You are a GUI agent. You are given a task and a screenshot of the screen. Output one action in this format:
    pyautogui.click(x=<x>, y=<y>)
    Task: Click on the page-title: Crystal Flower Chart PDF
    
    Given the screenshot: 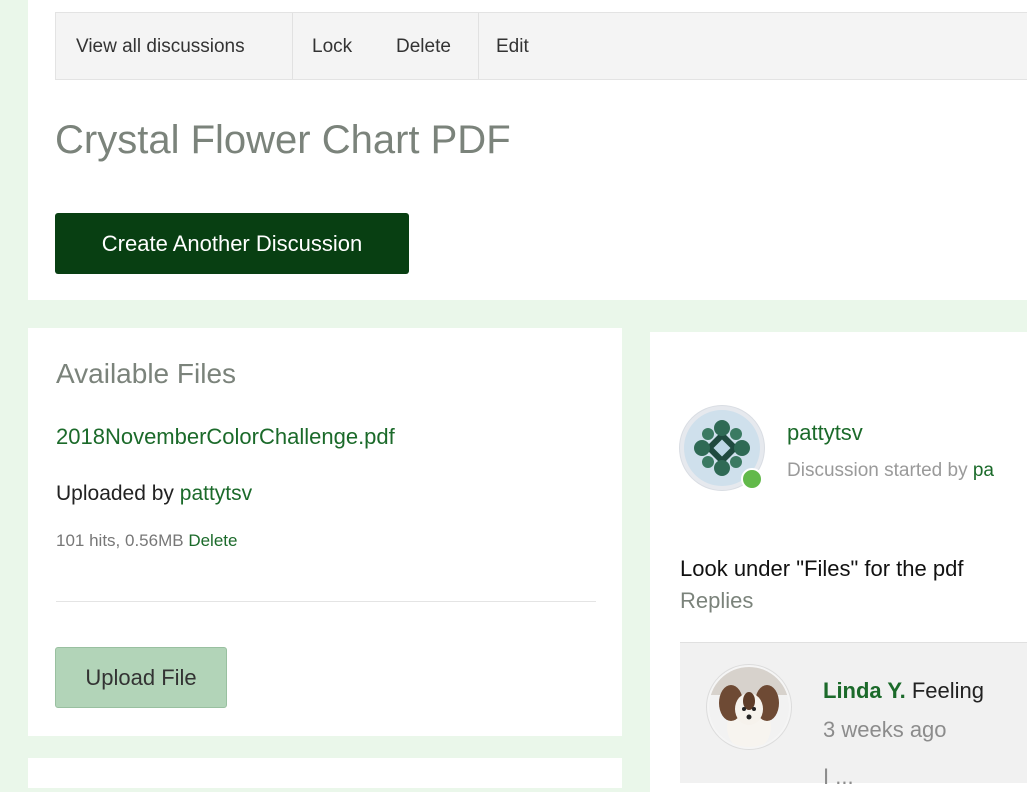 What is the action you would take?
    pyautogui.click(x=283, y=140)
    